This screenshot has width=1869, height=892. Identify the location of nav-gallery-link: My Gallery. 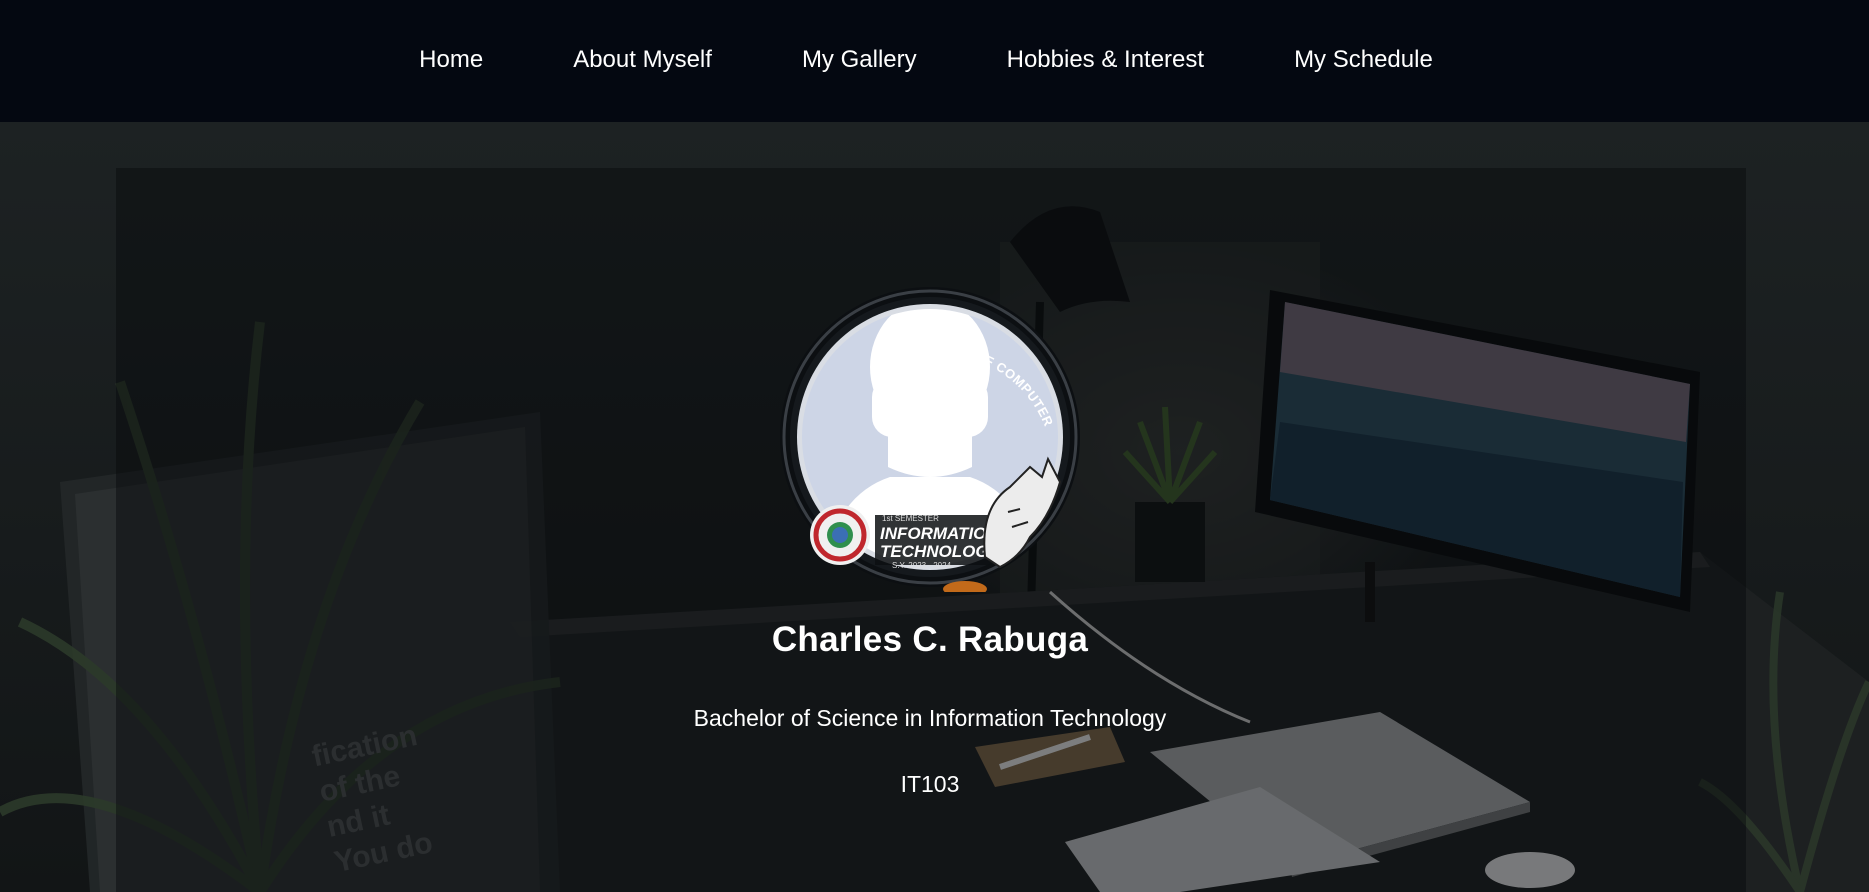
(859, 60).